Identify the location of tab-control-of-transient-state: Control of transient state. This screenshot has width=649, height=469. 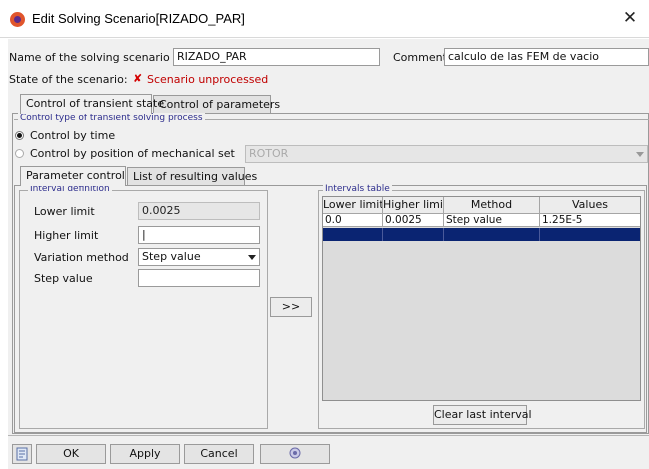
(92, 104).